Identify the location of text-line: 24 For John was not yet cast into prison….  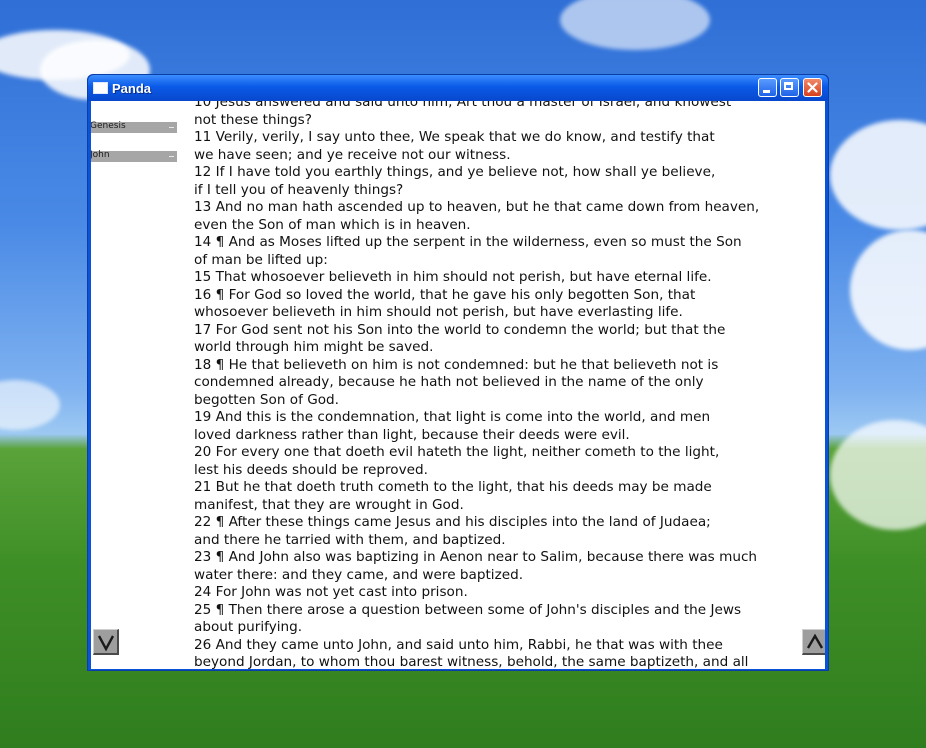
(331, 592).